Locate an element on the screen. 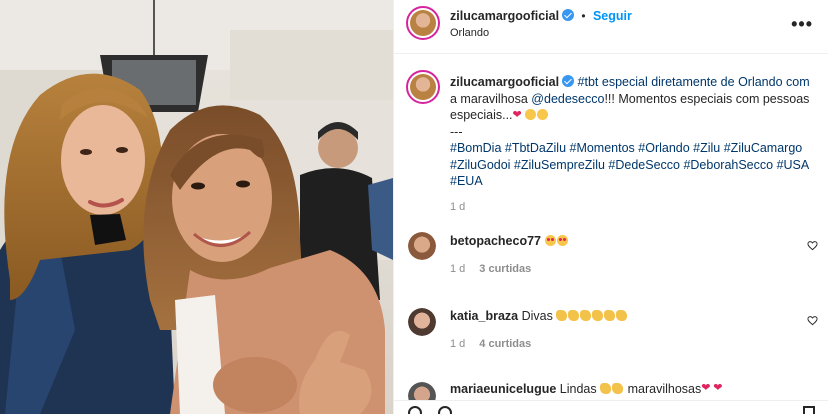 The height and width of the screenshot is (414, 828). comment-text: Divas is located at coordinates (537, 316).